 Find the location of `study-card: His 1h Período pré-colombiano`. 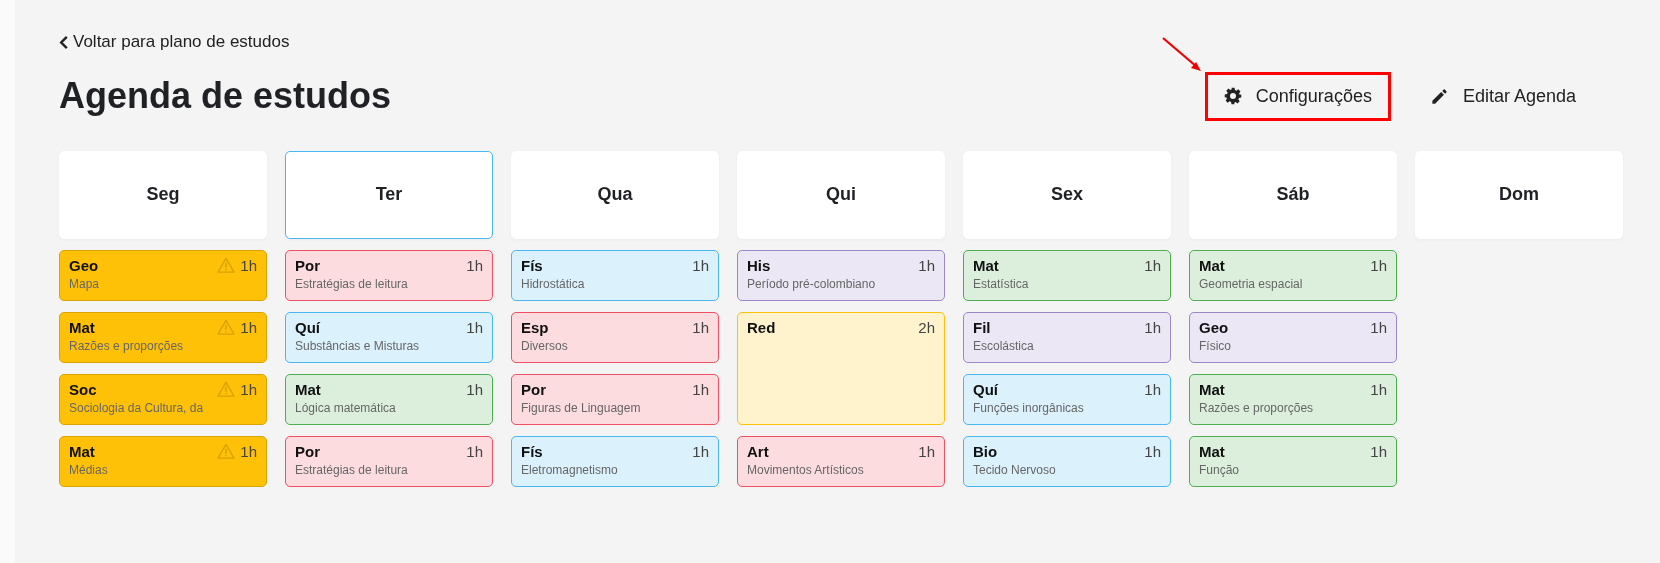

study-card: His 1h Período pré-colombiano is located at coordinates (841, 275).